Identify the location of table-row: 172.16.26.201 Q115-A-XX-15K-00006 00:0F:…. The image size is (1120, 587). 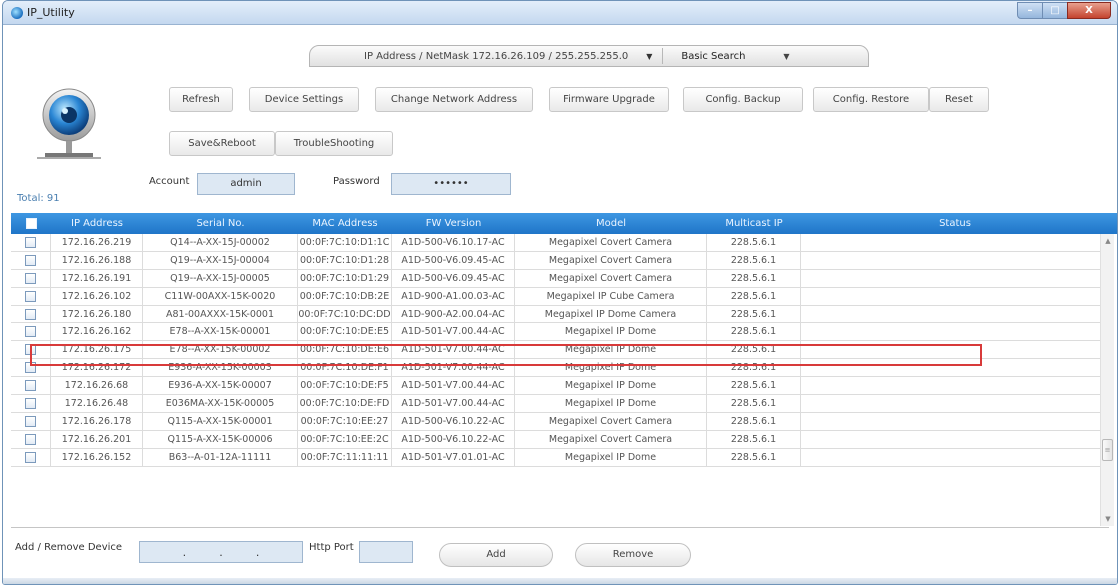
(560, 439).